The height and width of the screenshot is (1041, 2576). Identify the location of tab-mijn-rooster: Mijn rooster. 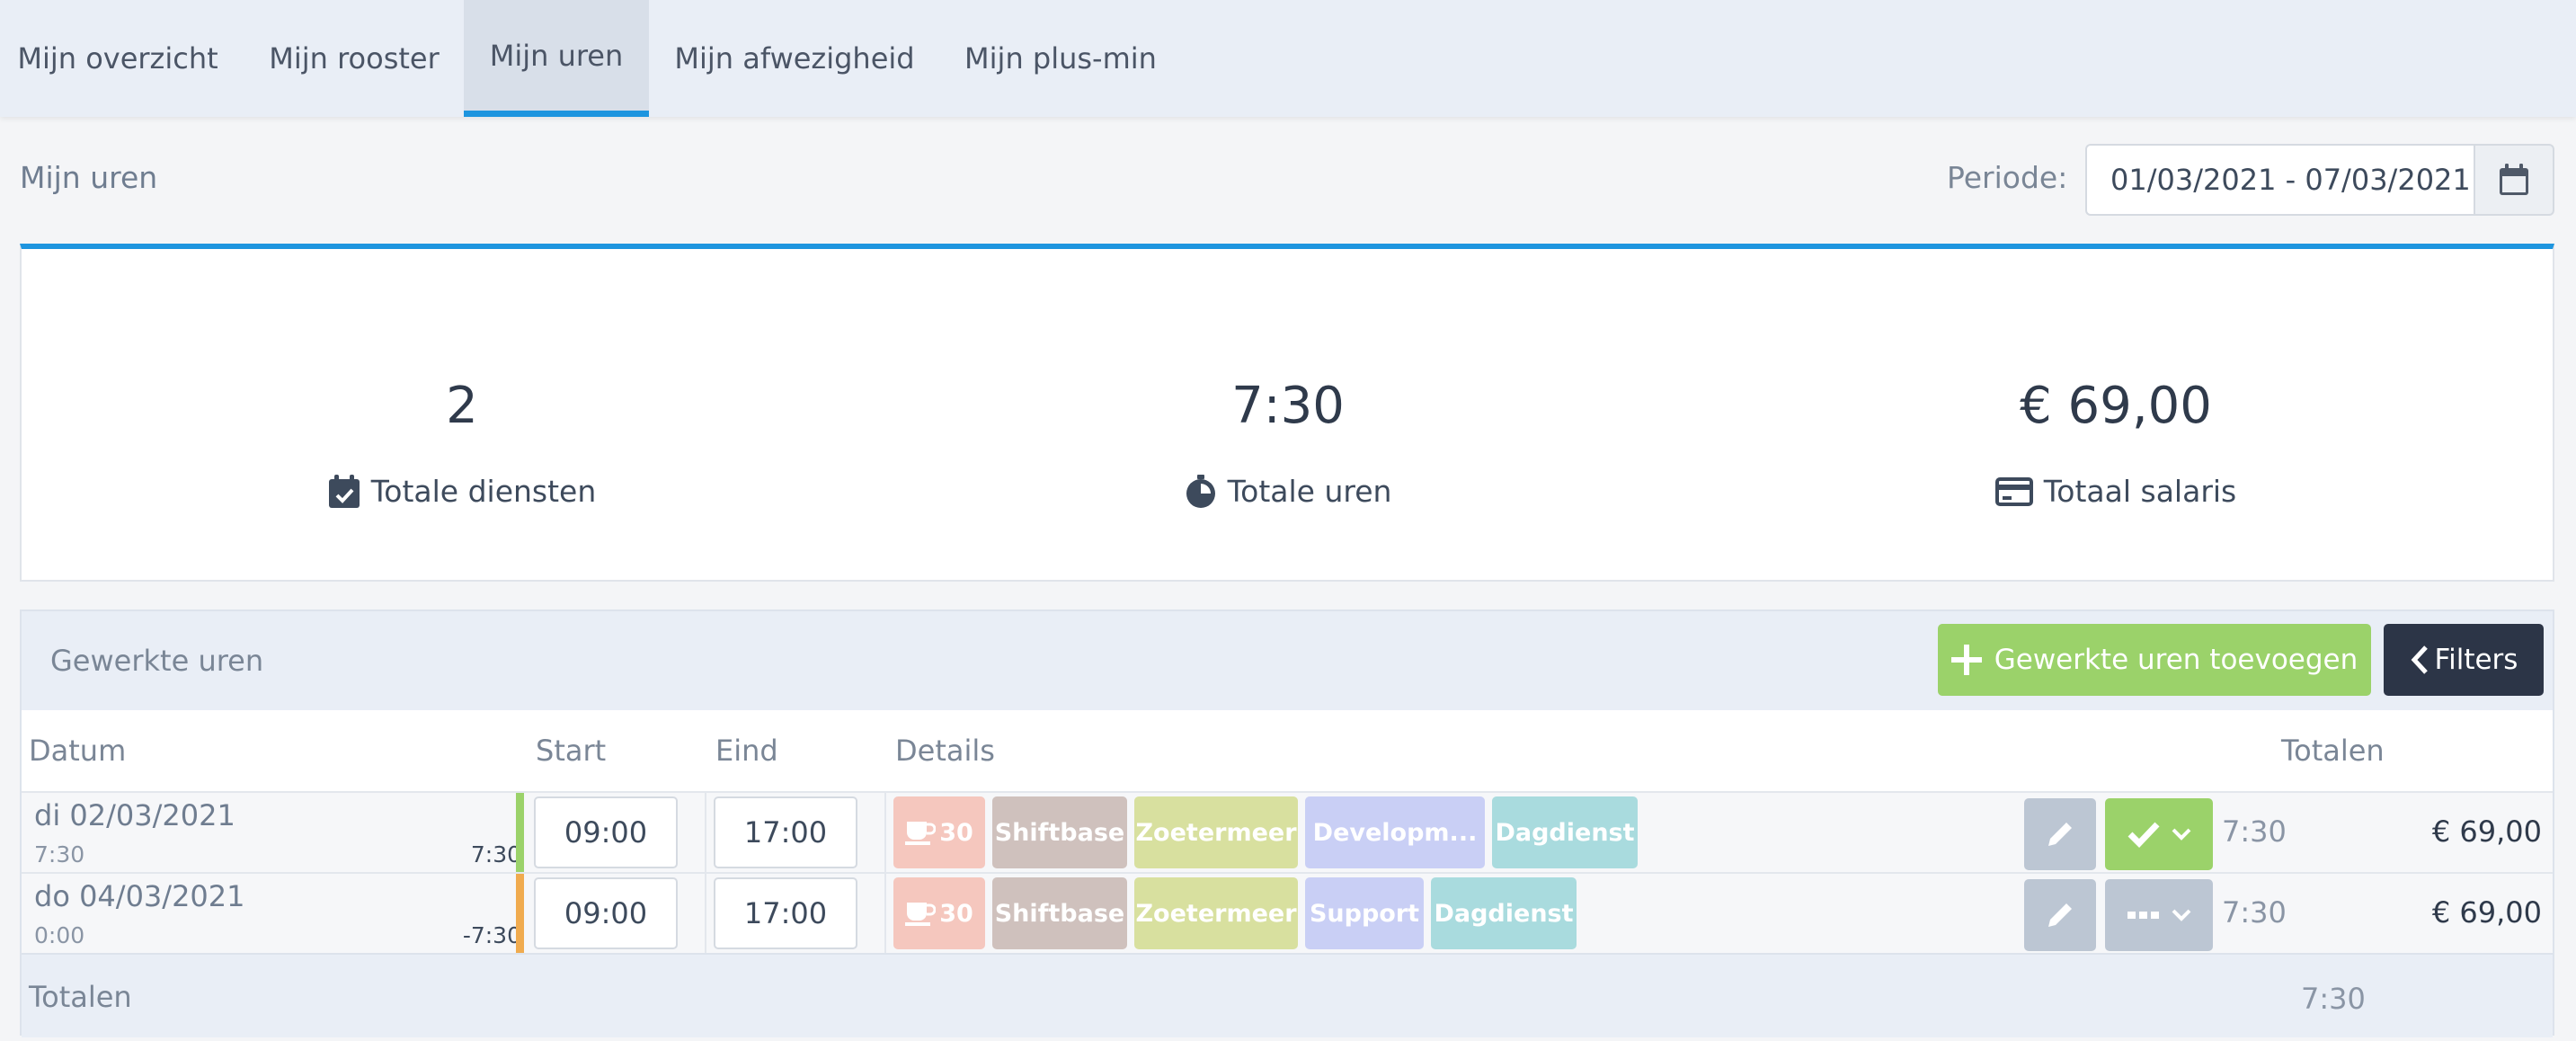
(354, 58).